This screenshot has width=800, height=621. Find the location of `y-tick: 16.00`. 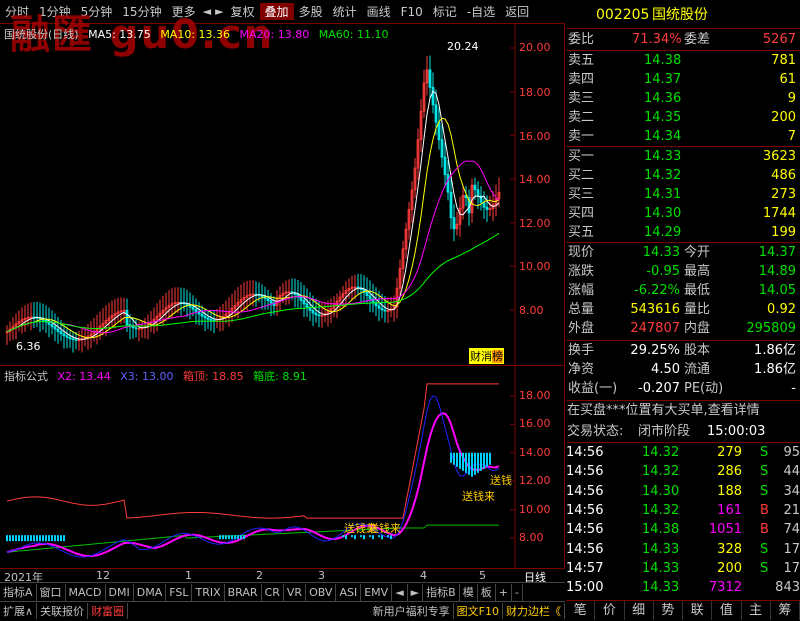

y-tick: 16.00 is located at coordinates (535, 136).